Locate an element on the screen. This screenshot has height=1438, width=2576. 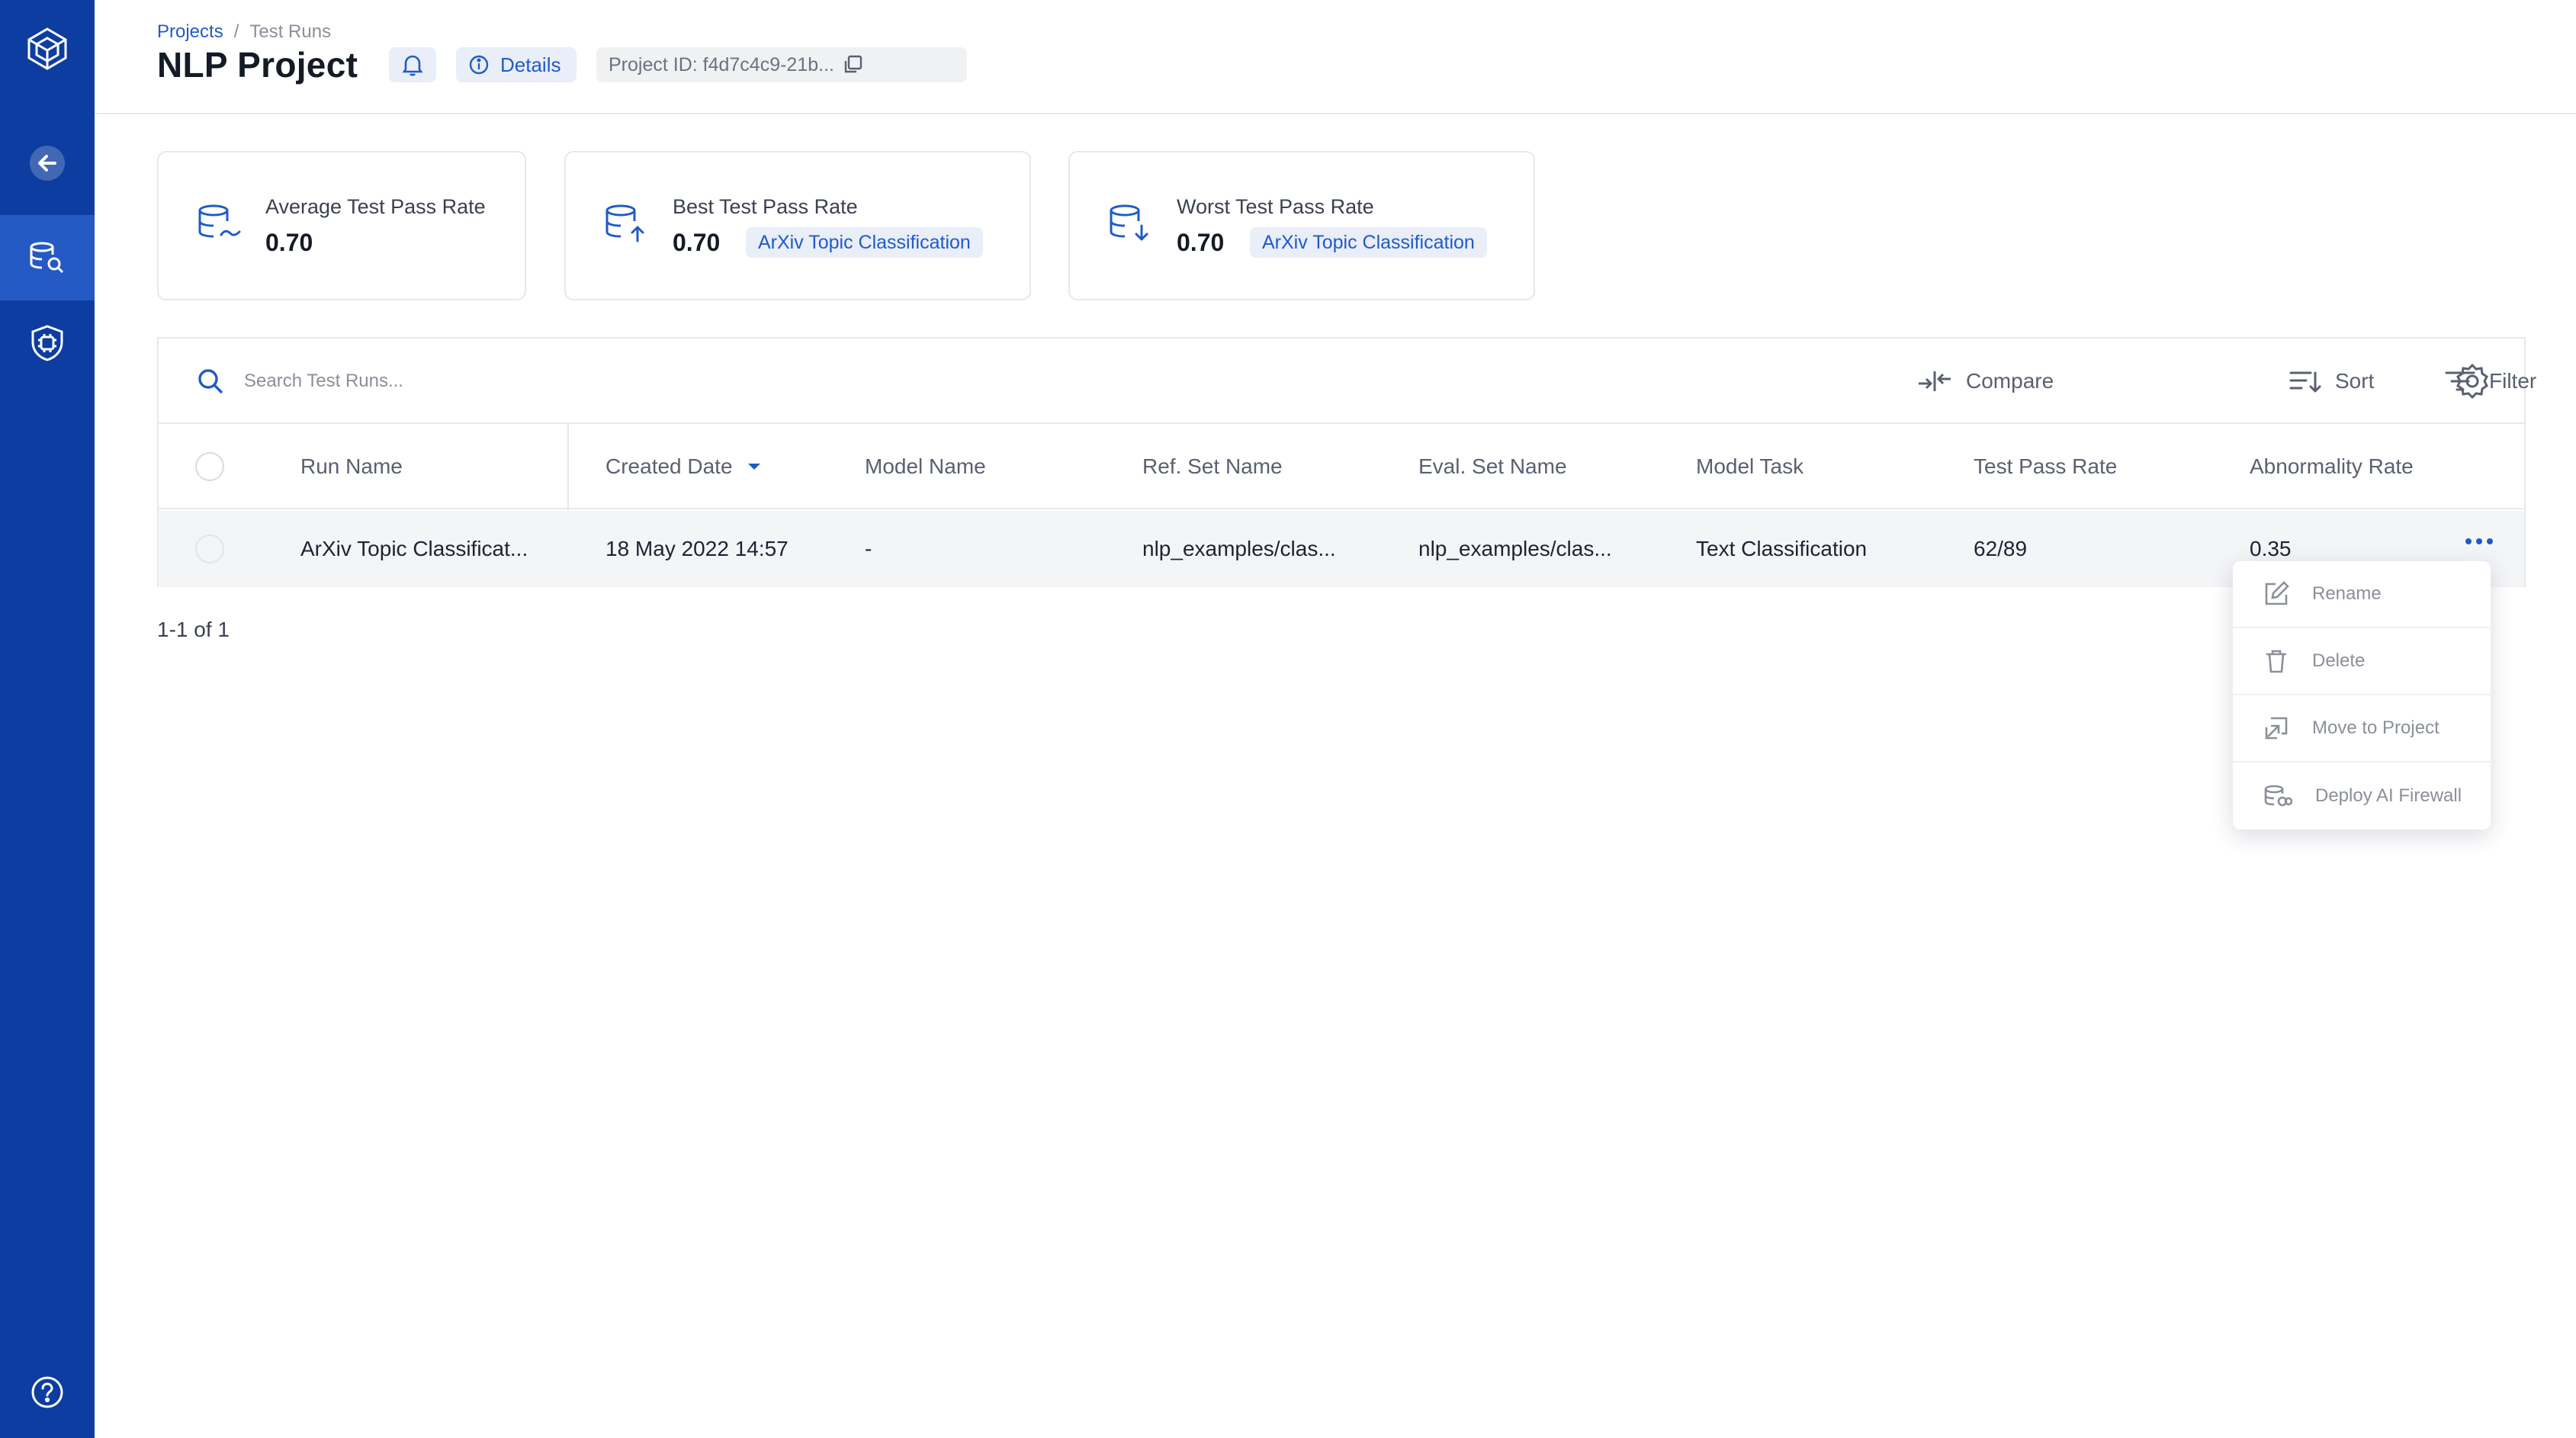
filter-label: Filter is located at coordinates (2513, 381).